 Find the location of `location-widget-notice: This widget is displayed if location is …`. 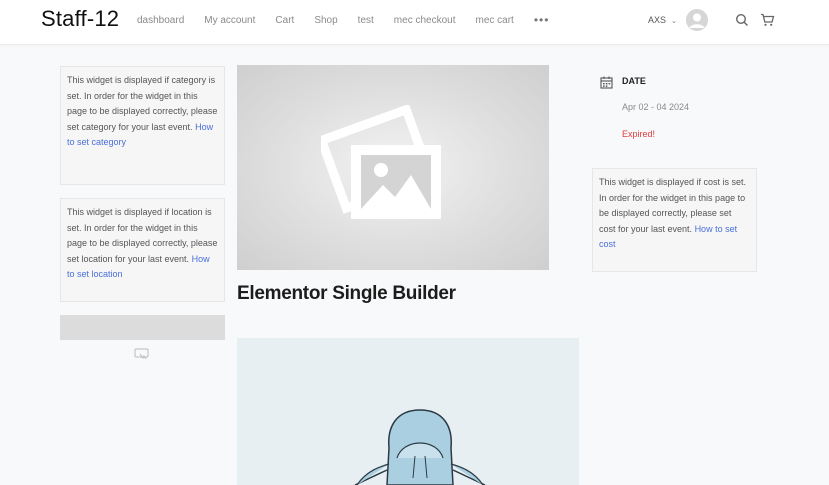

location-widget-notice: This widget is displayed if location is … is located at coordinates (142, 250).